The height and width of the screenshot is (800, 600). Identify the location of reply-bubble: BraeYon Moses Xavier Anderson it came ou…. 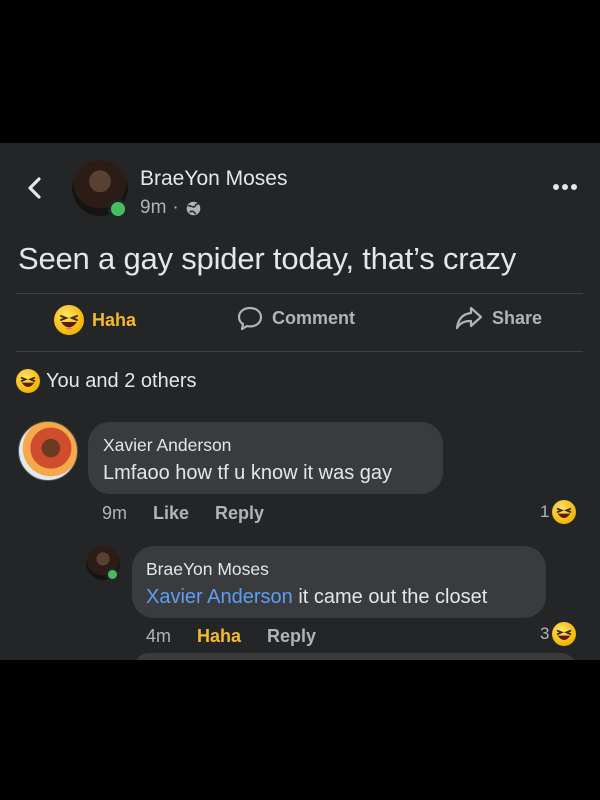
(339, 582).